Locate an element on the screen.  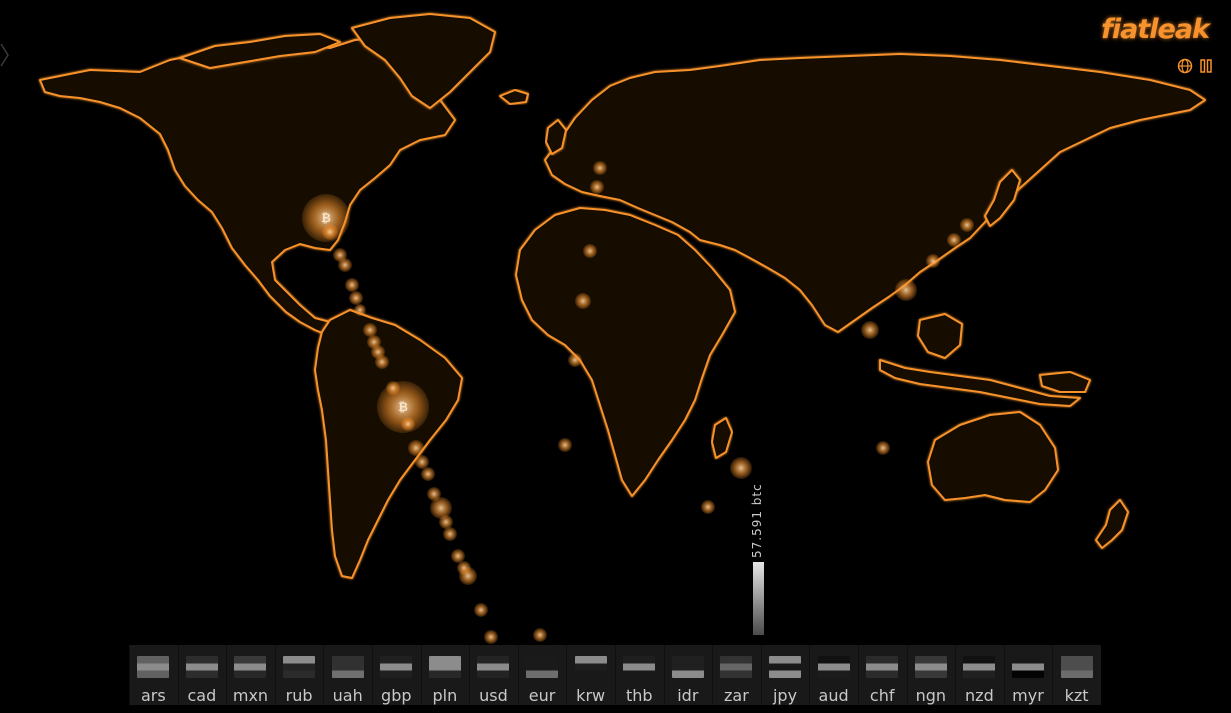
mxn-flag-icon is located at coordinates (250, 667).